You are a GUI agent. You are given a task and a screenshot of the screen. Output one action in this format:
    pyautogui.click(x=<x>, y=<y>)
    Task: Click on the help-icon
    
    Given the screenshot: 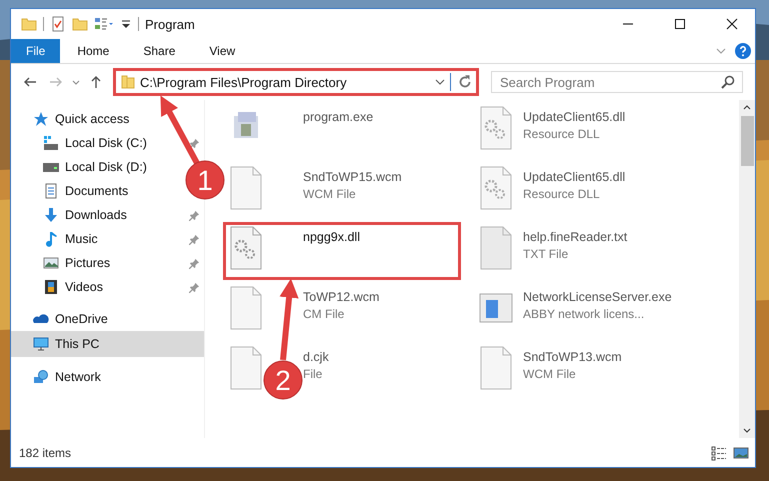 What is the action you would take?
    pyautogui.click(x=743, y=51)
    